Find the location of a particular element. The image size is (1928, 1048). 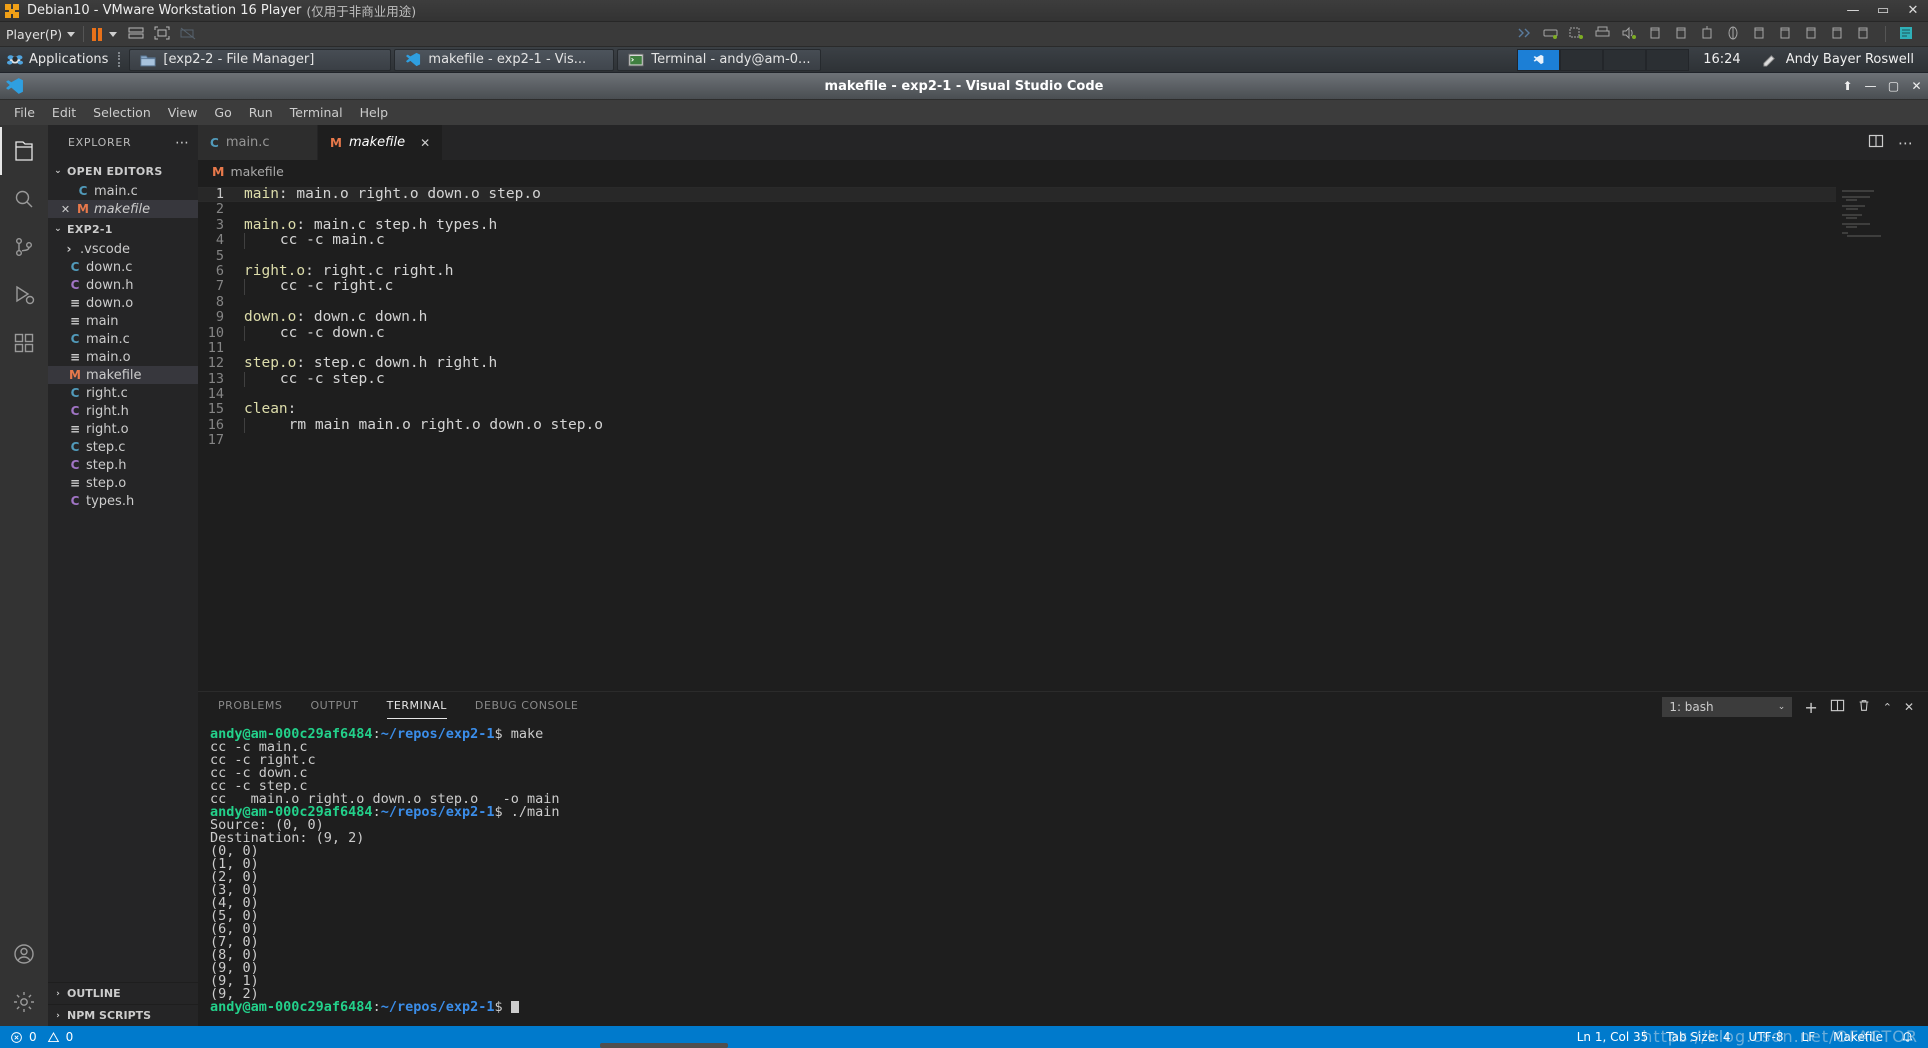

file-tree-item: Mmakefile is located at coordinates (123, 375).